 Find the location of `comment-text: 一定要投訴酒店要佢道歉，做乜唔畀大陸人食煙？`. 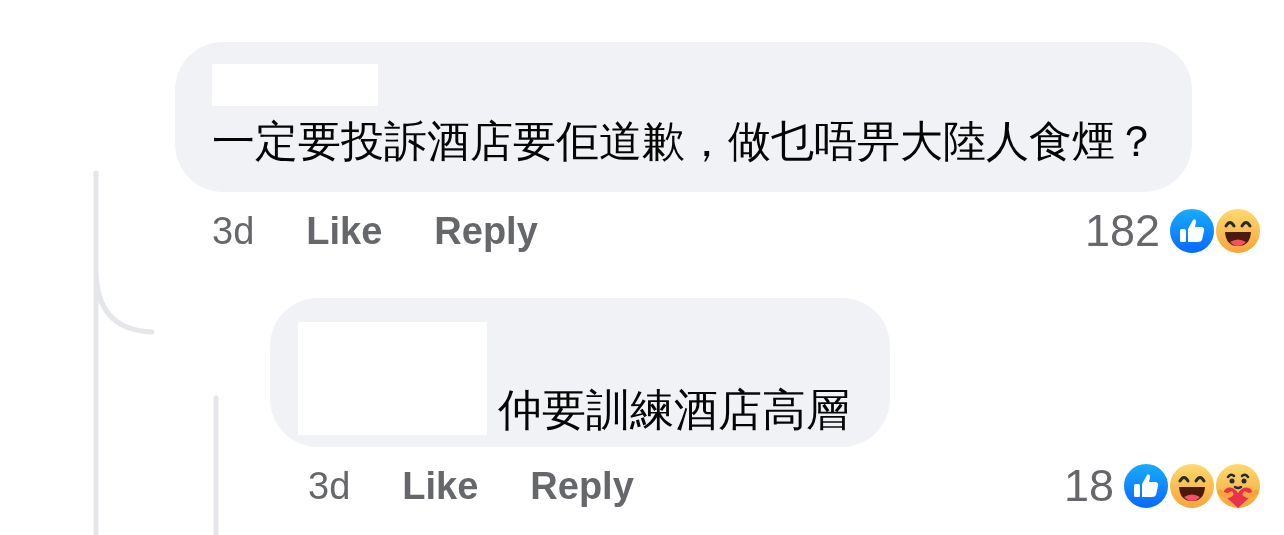

comment-text: 一定要投訴酒店要佢道歉，做乜唔畀大陸人食煙？ is located at coordinates (685, 141).